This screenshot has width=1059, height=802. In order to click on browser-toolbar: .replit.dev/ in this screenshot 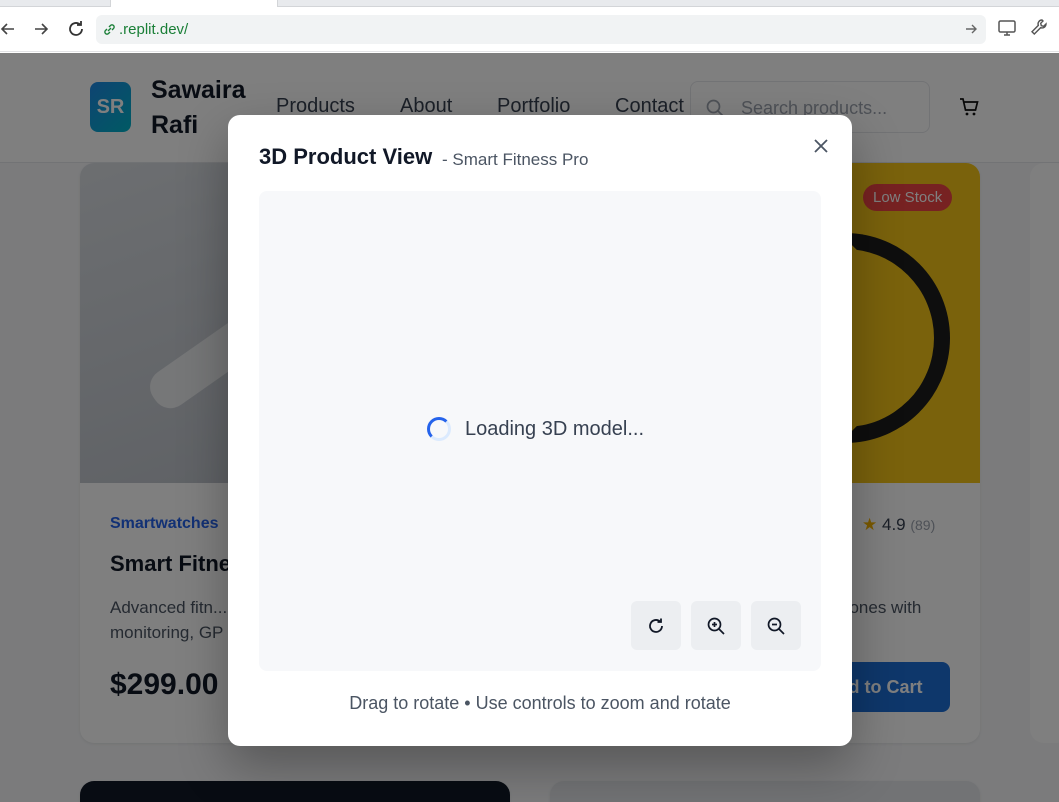, I will do `click(529, 29)`.